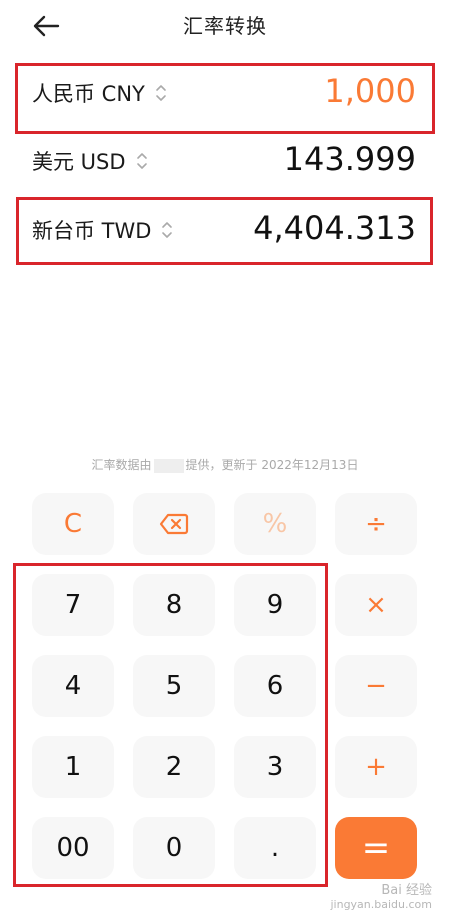  I want to click on currency-selector: 人民币 CNY, so click(99, 93).